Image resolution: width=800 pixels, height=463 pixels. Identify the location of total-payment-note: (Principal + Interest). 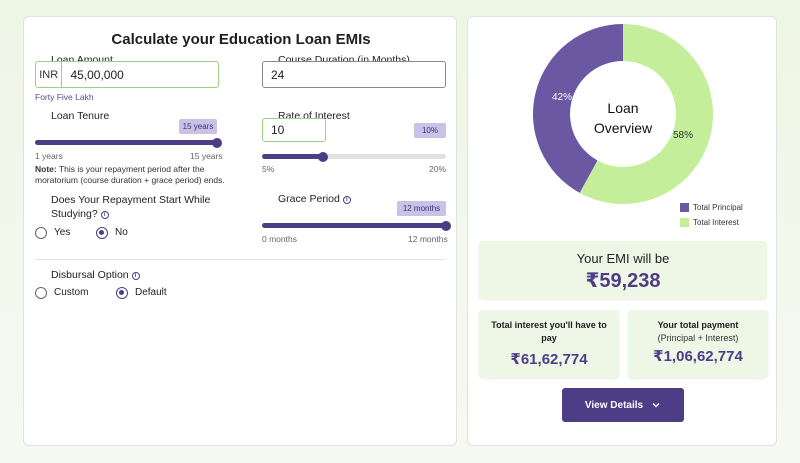
(698, 338).